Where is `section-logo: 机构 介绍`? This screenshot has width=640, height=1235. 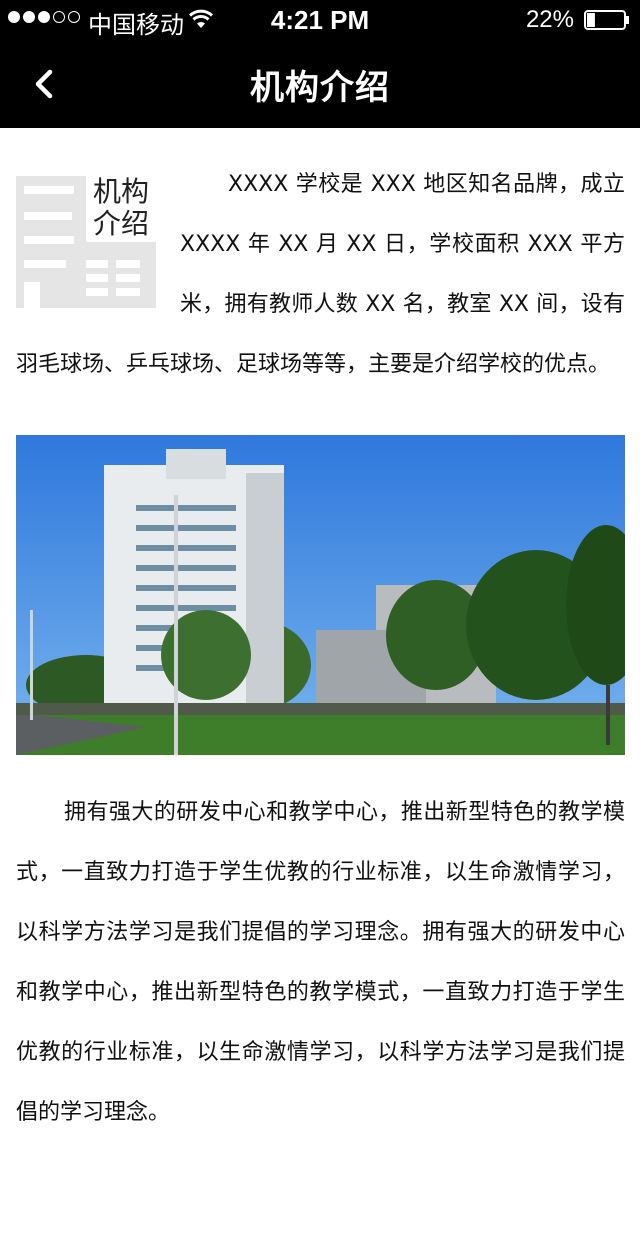
section-logo: 机构 介绍 is located at coordinates (86, 242).